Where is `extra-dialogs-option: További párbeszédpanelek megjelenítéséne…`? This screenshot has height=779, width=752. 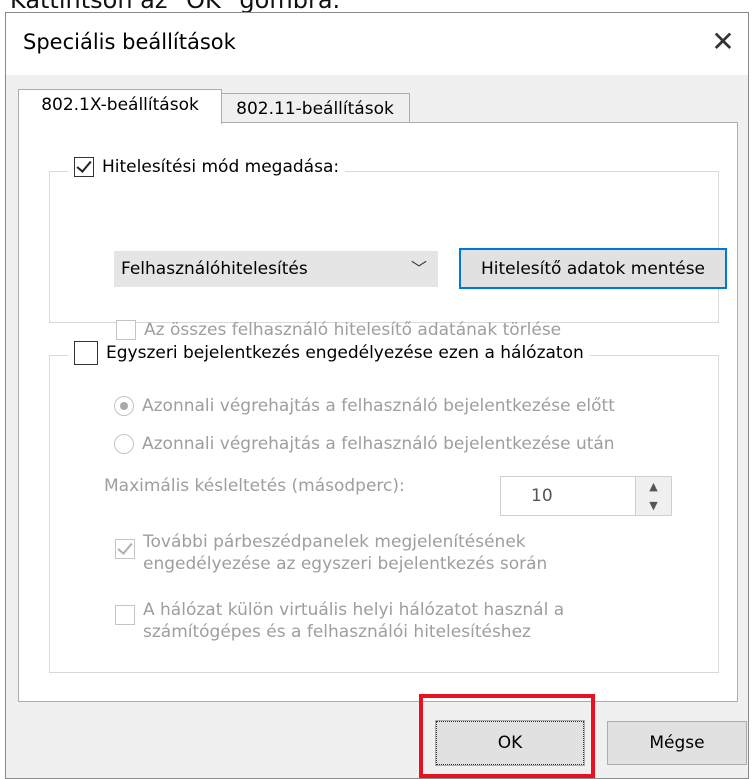 extra-dialogs-option: További párbeszédpanelek megjelenítéséne… is located at coordinates (331, 553).